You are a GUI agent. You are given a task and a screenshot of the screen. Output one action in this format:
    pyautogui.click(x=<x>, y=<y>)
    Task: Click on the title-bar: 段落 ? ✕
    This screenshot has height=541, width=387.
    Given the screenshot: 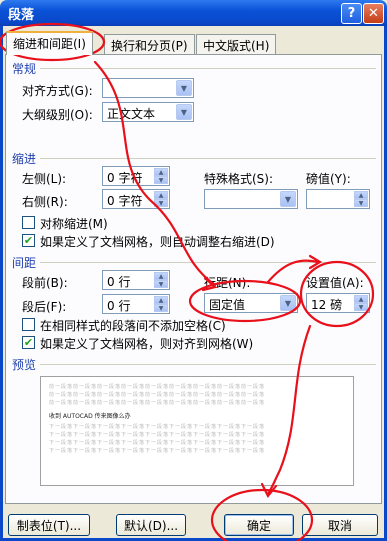 What is the action you would take?
    pyautogui.click(x=193, y=13)
    